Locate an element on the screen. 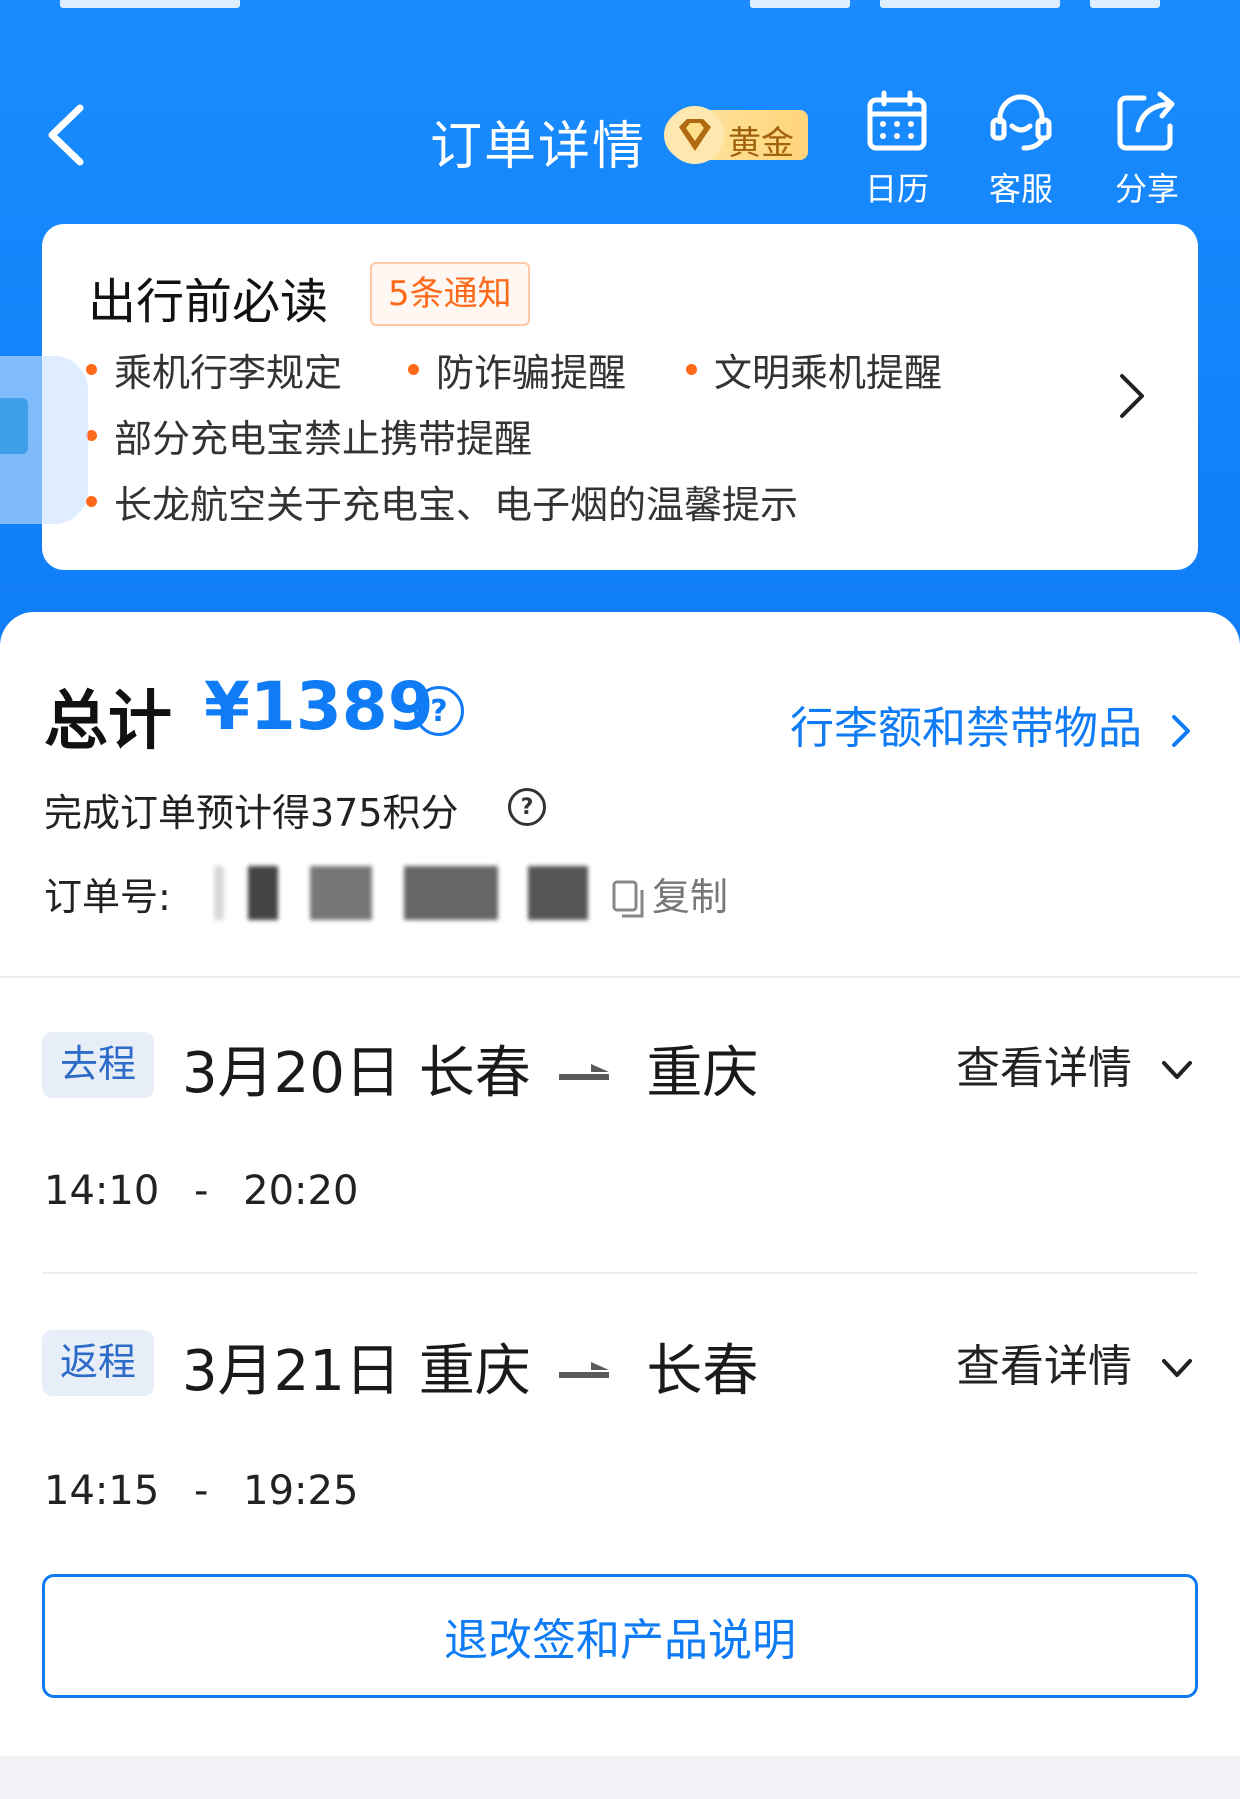  notice-item: 部分充电宝禁止携带提醒 is located at coordinates (308, 435).